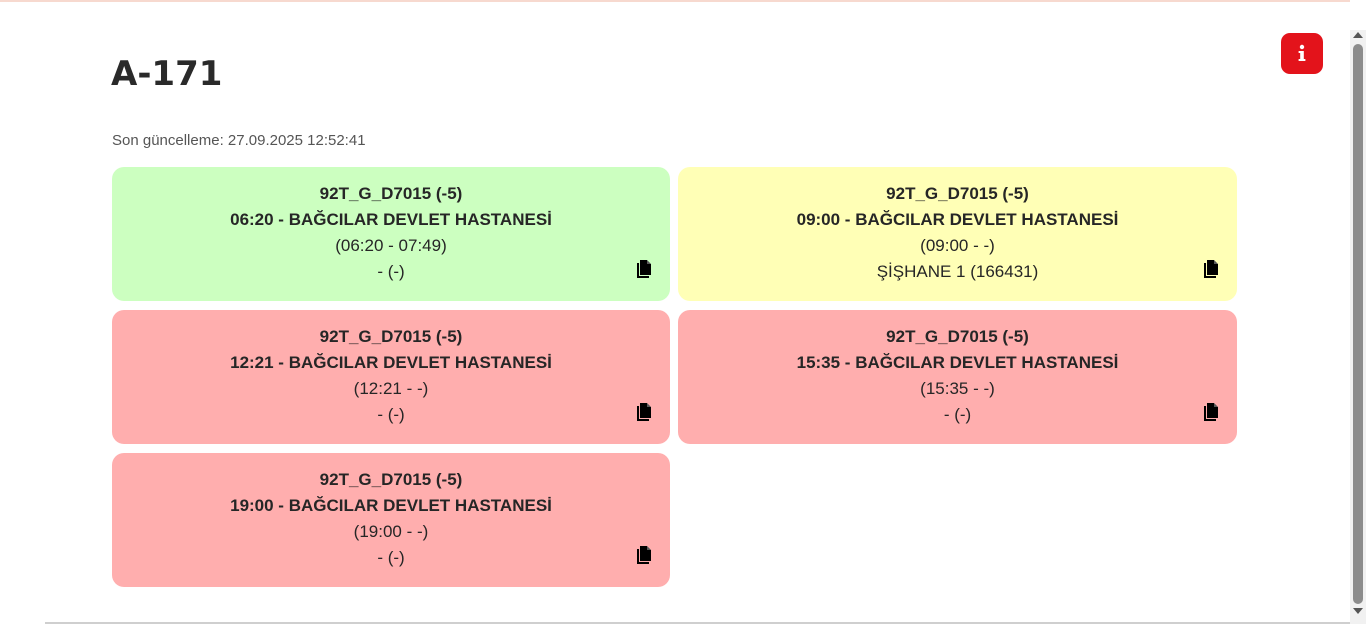 The width and height of the screenshot is (1366, 624). What do you see at coordinates (957, 362) in the screenshot?
I see `trip-route: 15:35 - BAĞCILAR DEVLET HASTANESİ` at bounding box center [957, 362].